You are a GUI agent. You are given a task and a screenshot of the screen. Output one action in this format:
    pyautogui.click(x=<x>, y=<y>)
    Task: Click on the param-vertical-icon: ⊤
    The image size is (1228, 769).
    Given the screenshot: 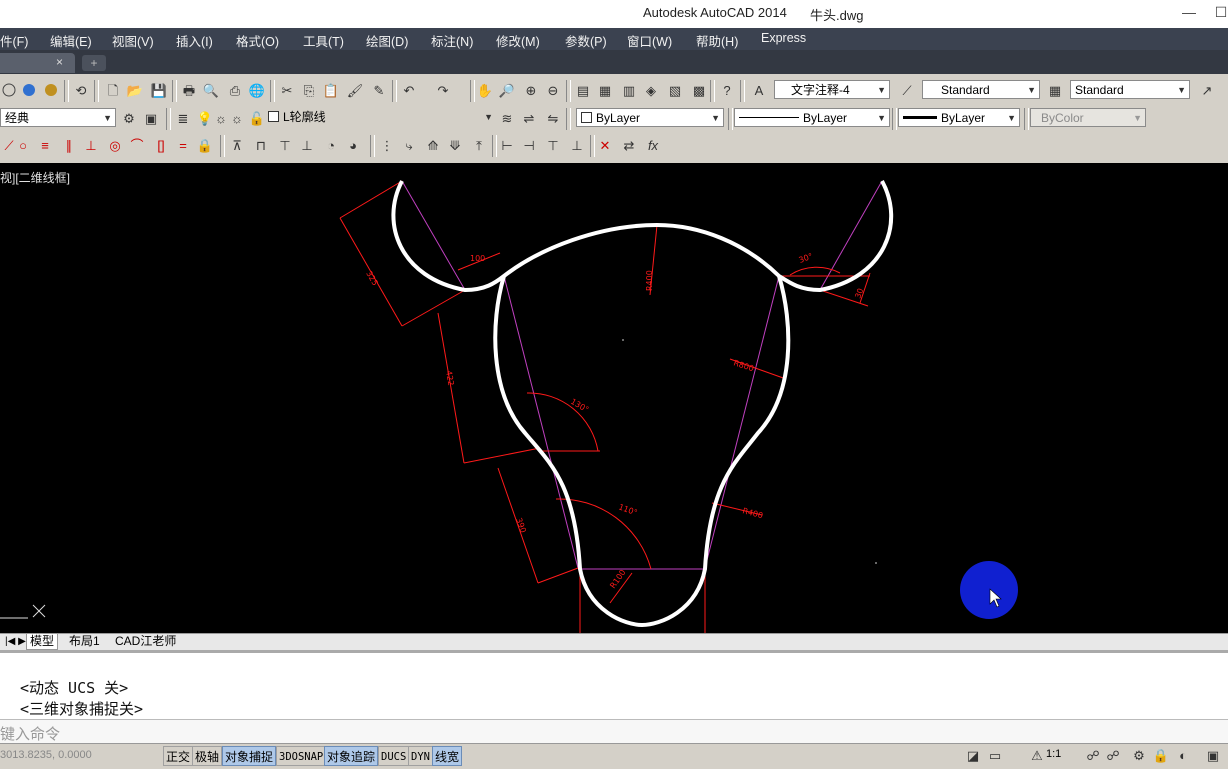 What is the action you would take?
    pyautogui.click(x=553, y=146)
    